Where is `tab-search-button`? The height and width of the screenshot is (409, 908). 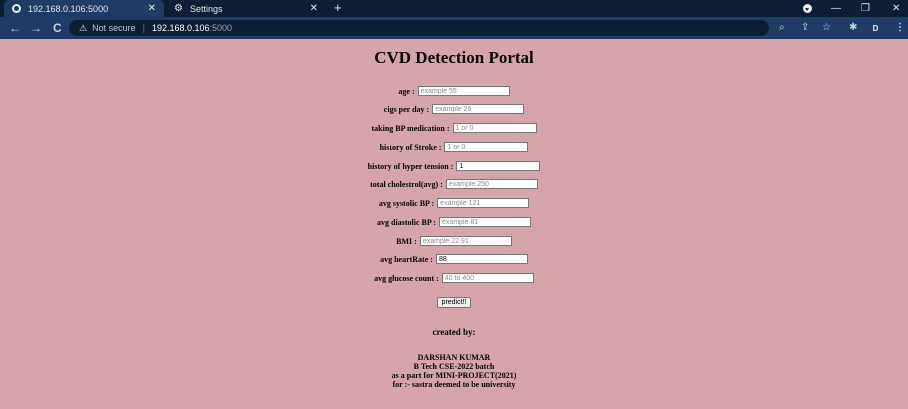
tab-search-button is located at coordinates (807, 8).